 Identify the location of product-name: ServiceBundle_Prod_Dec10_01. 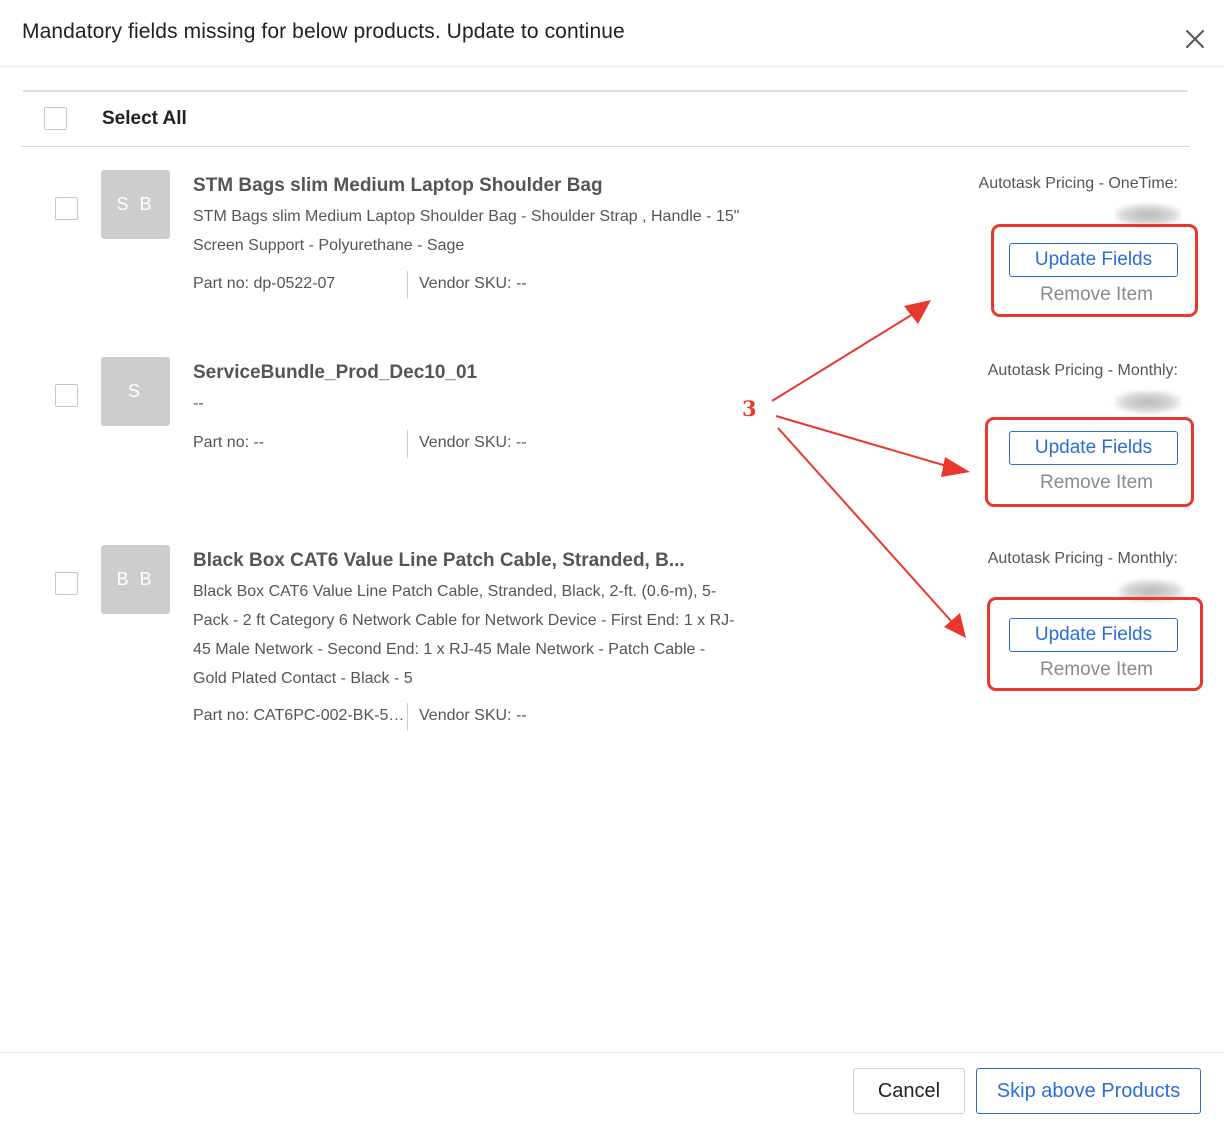
(335, 372).